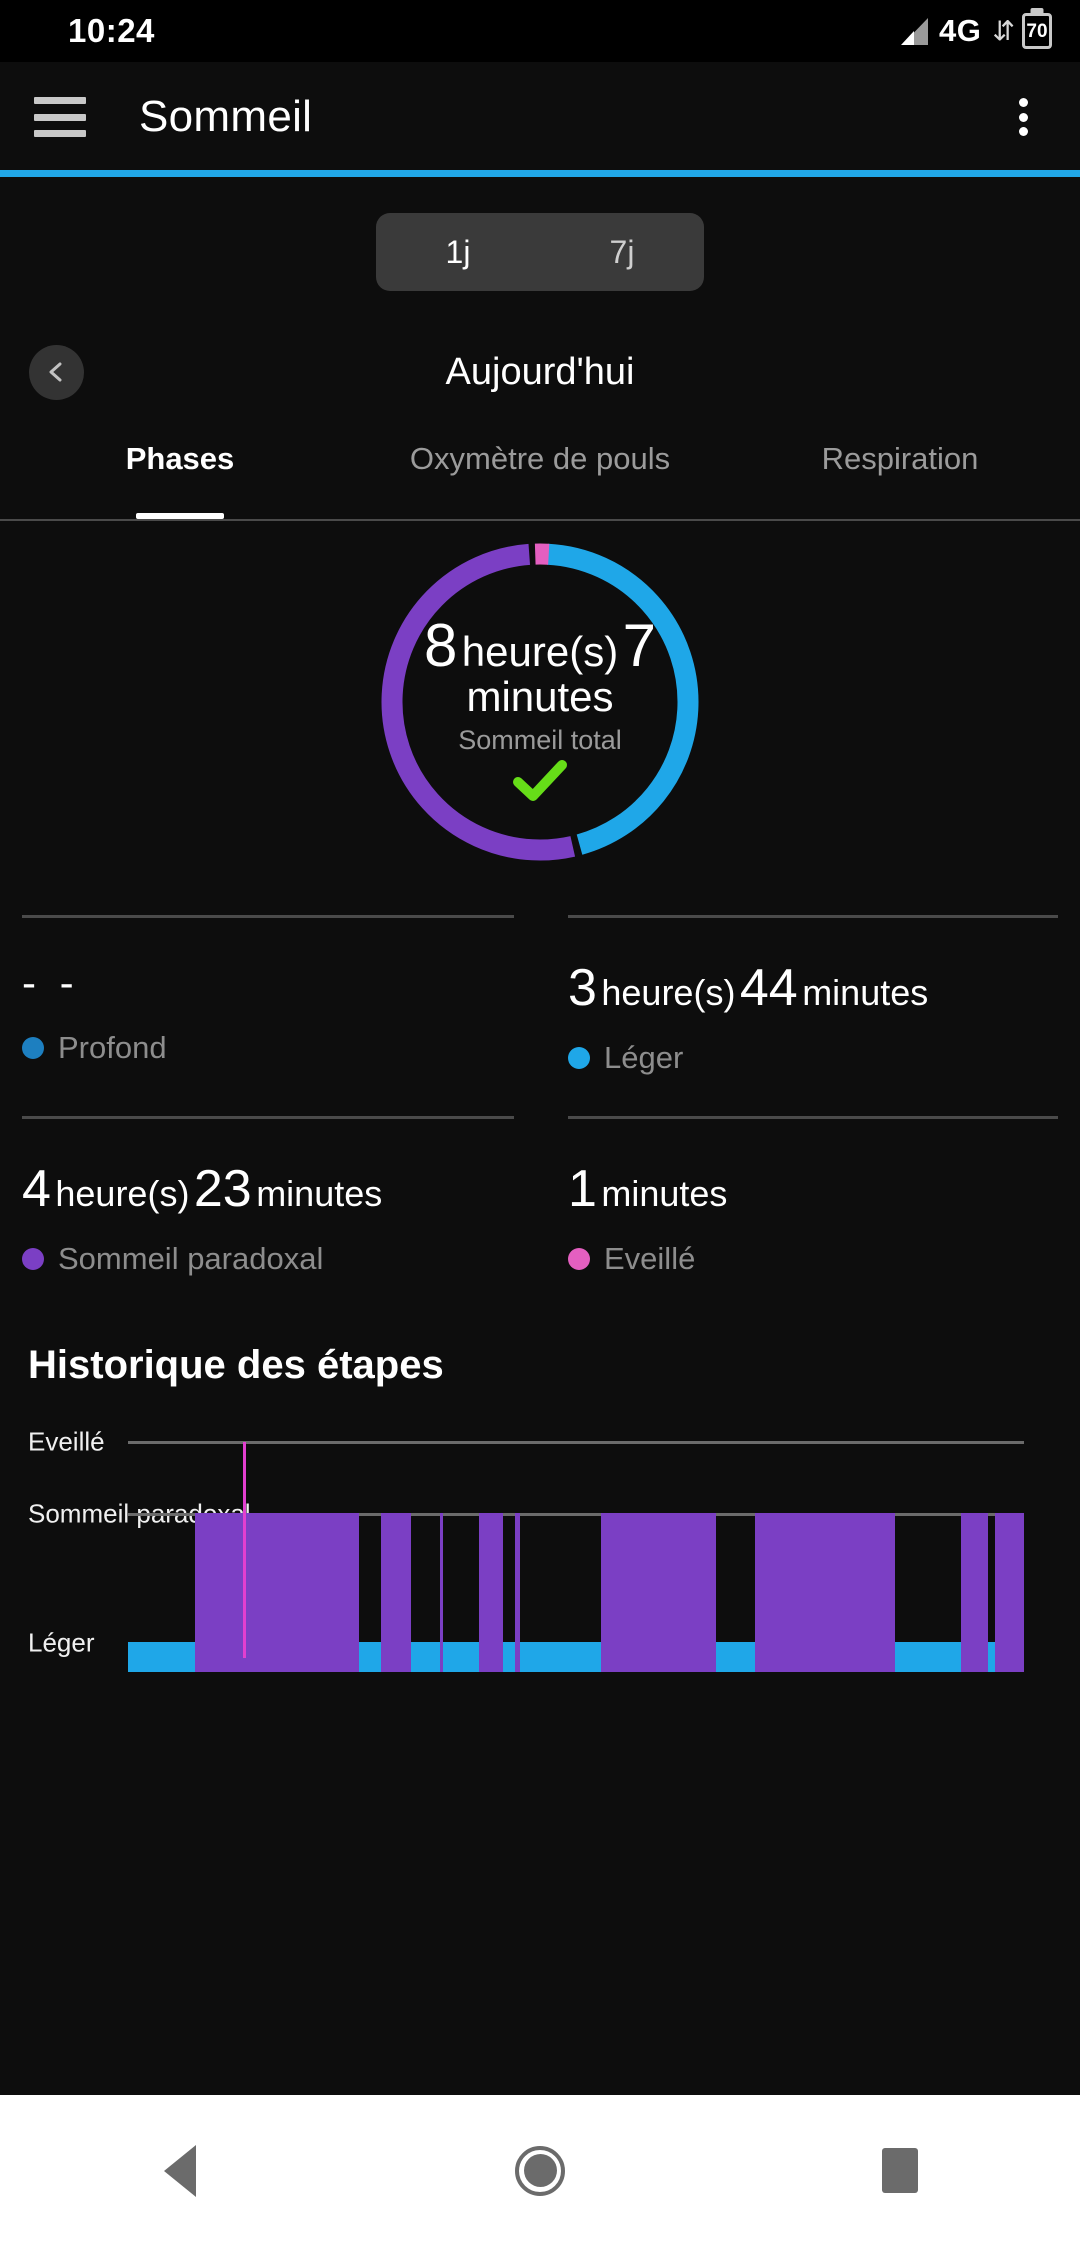 The height and width of the screenshot is (2246, 1080). What do you see at coordinates (540, 31) in the screenshot?
I see `status-bar: 10:24 4G ⇵ 70` at bounding box center [540, 31].